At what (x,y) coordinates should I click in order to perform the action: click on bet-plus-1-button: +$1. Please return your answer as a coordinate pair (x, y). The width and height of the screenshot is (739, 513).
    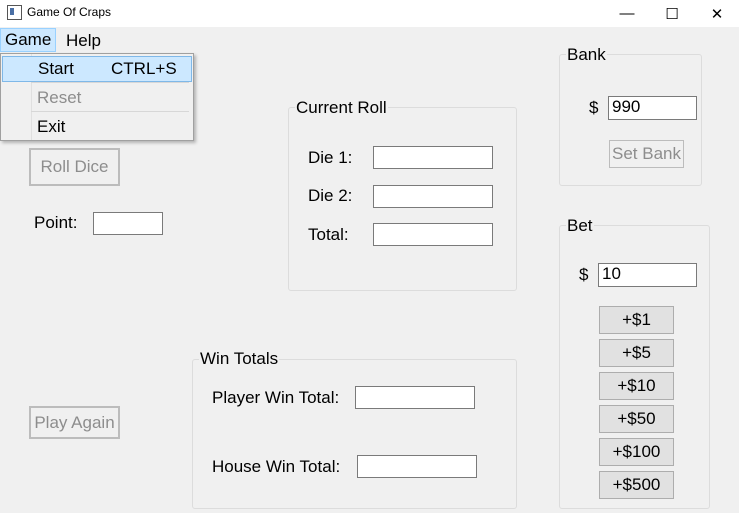
    Looking at the image, I should click on (636, 320).